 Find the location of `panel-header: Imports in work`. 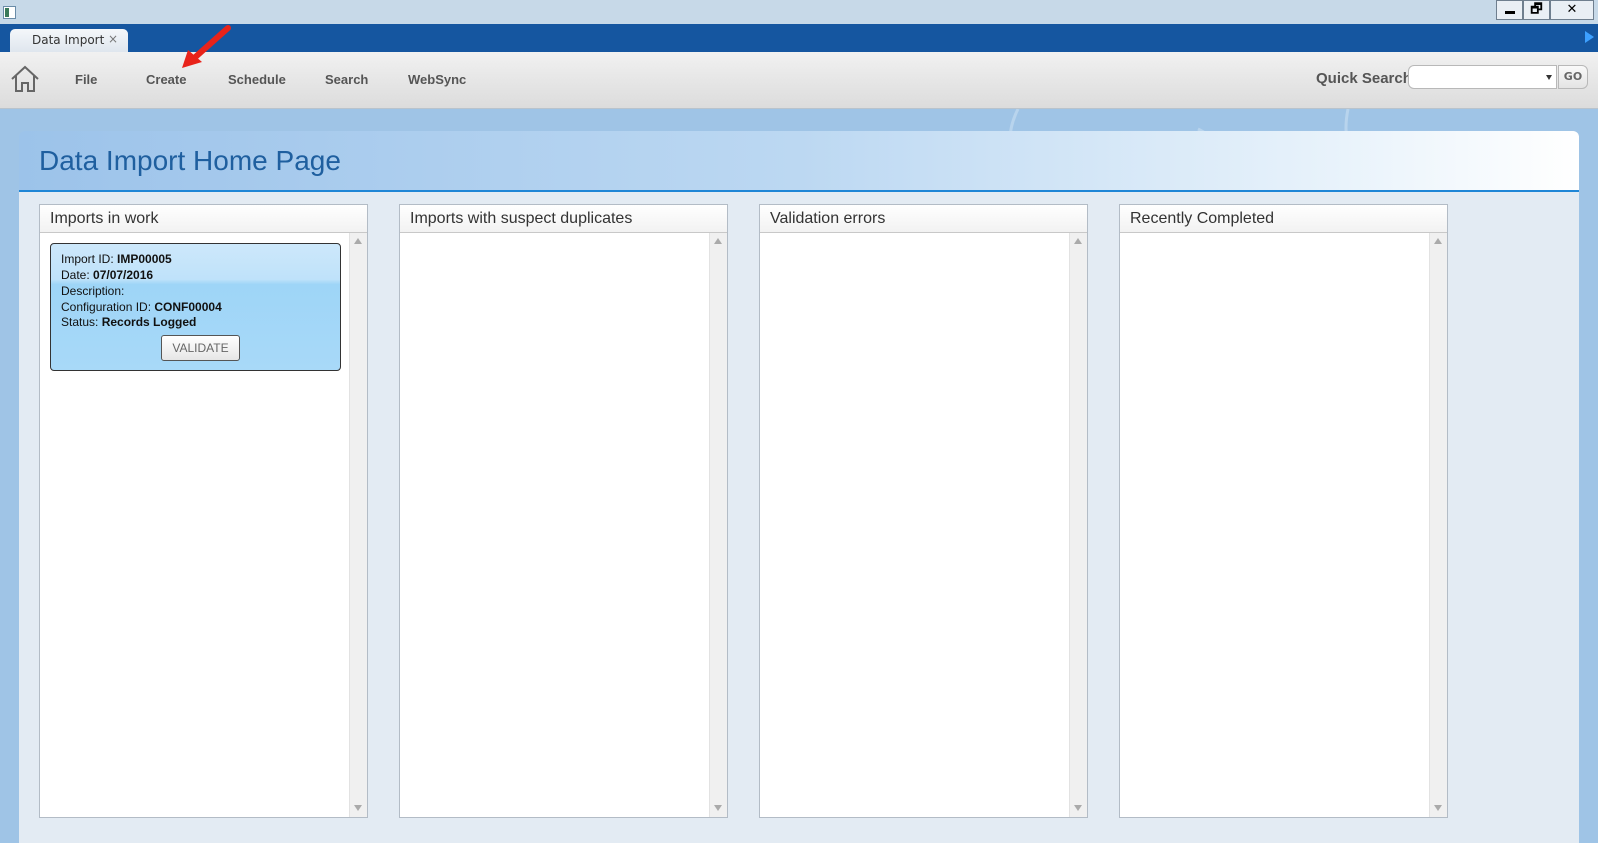

panel-header: Imports in work is located at coordinates (203, 219).